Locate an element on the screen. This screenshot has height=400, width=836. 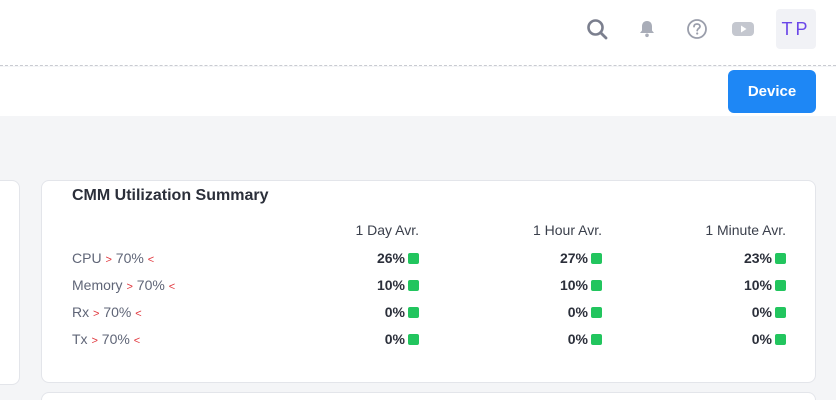
device-button: Device is located at coordinates (772, 91).